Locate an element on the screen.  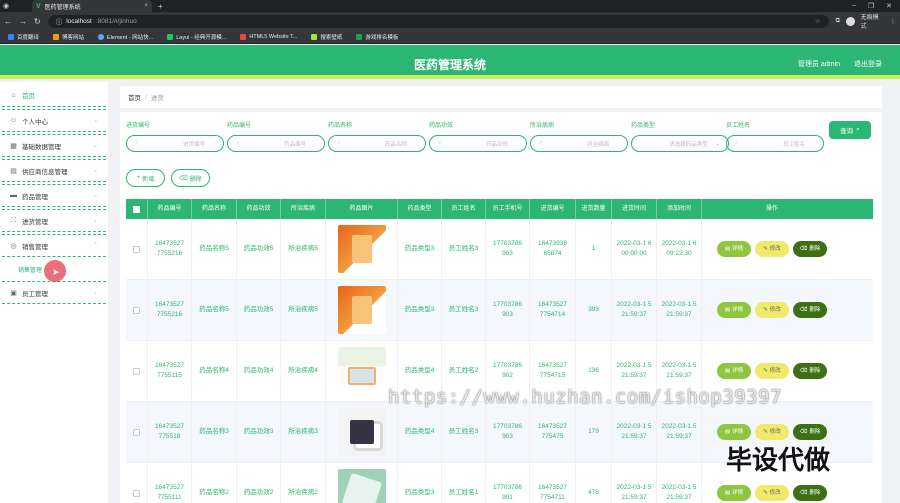
cell-type: 药品类型3 is located at coordinates (420, 310).